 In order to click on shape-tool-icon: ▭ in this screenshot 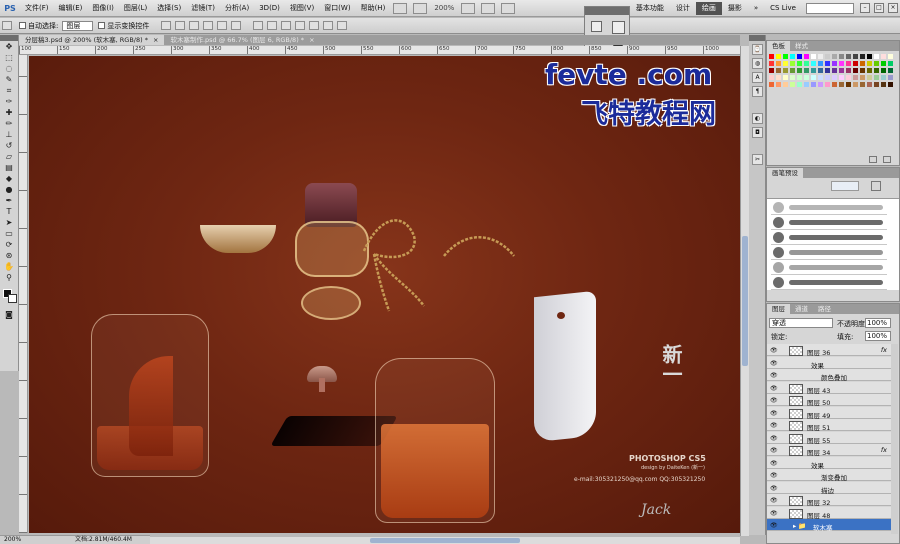, I will do `click(9, 234)`.